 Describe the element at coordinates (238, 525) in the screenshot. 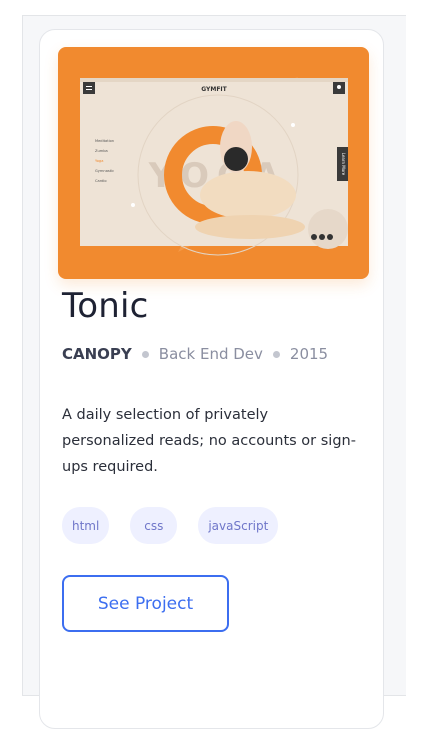

I see `tag-javascript: javaScript` at that location.